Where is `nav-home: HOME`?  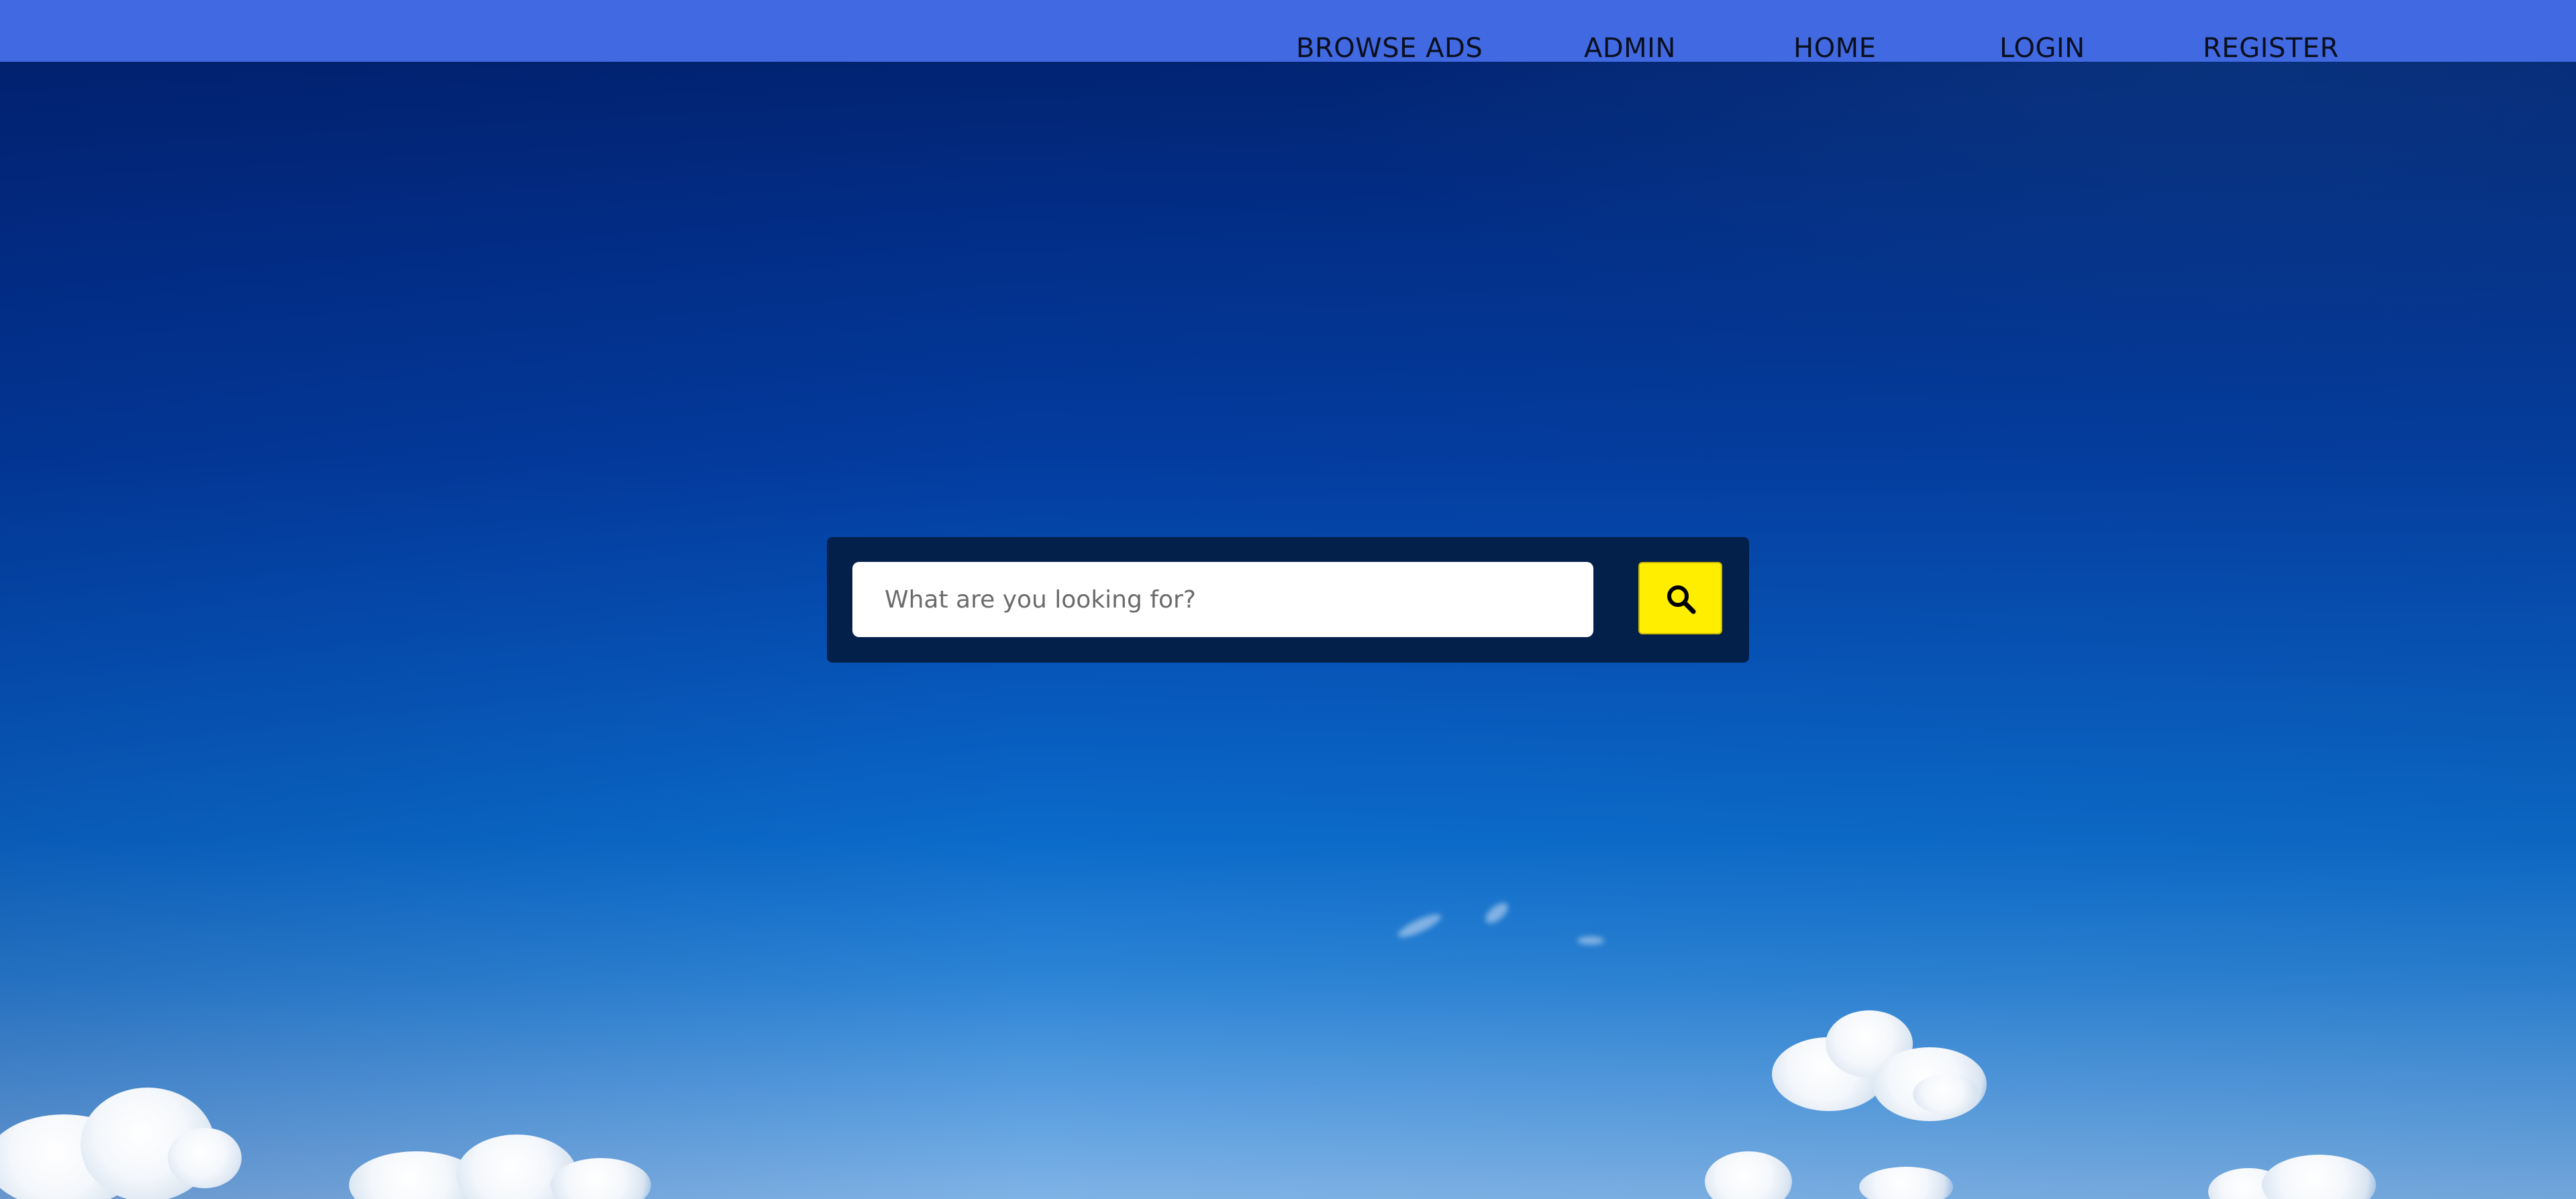
nav-home: HOME is located at coordinates (1834, 48).